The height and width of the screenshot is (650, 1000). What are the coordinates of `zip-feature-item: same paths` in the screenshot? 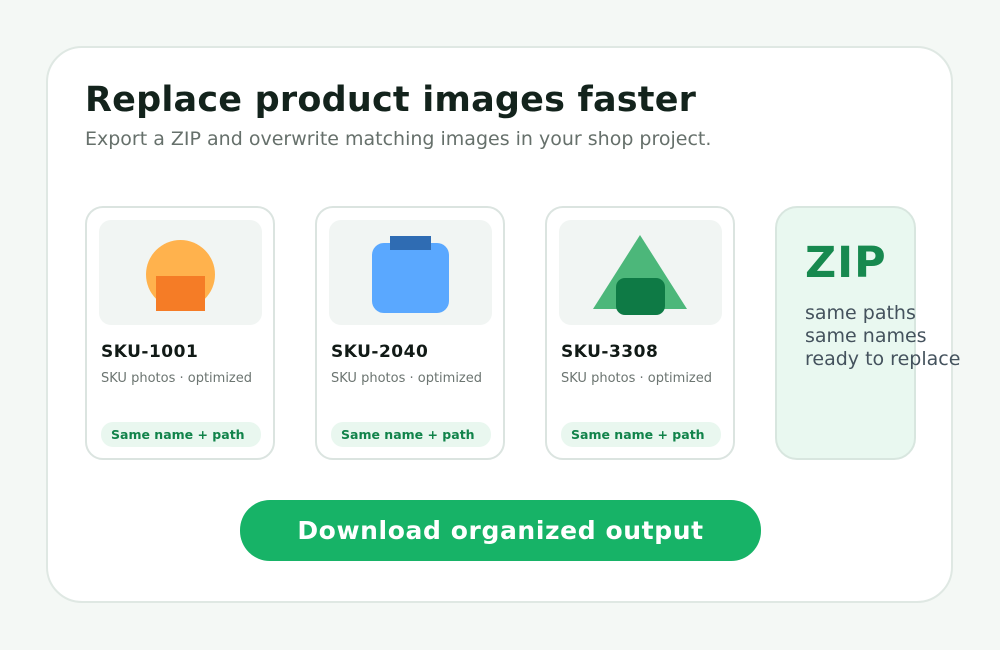 It's located at (860, 313).